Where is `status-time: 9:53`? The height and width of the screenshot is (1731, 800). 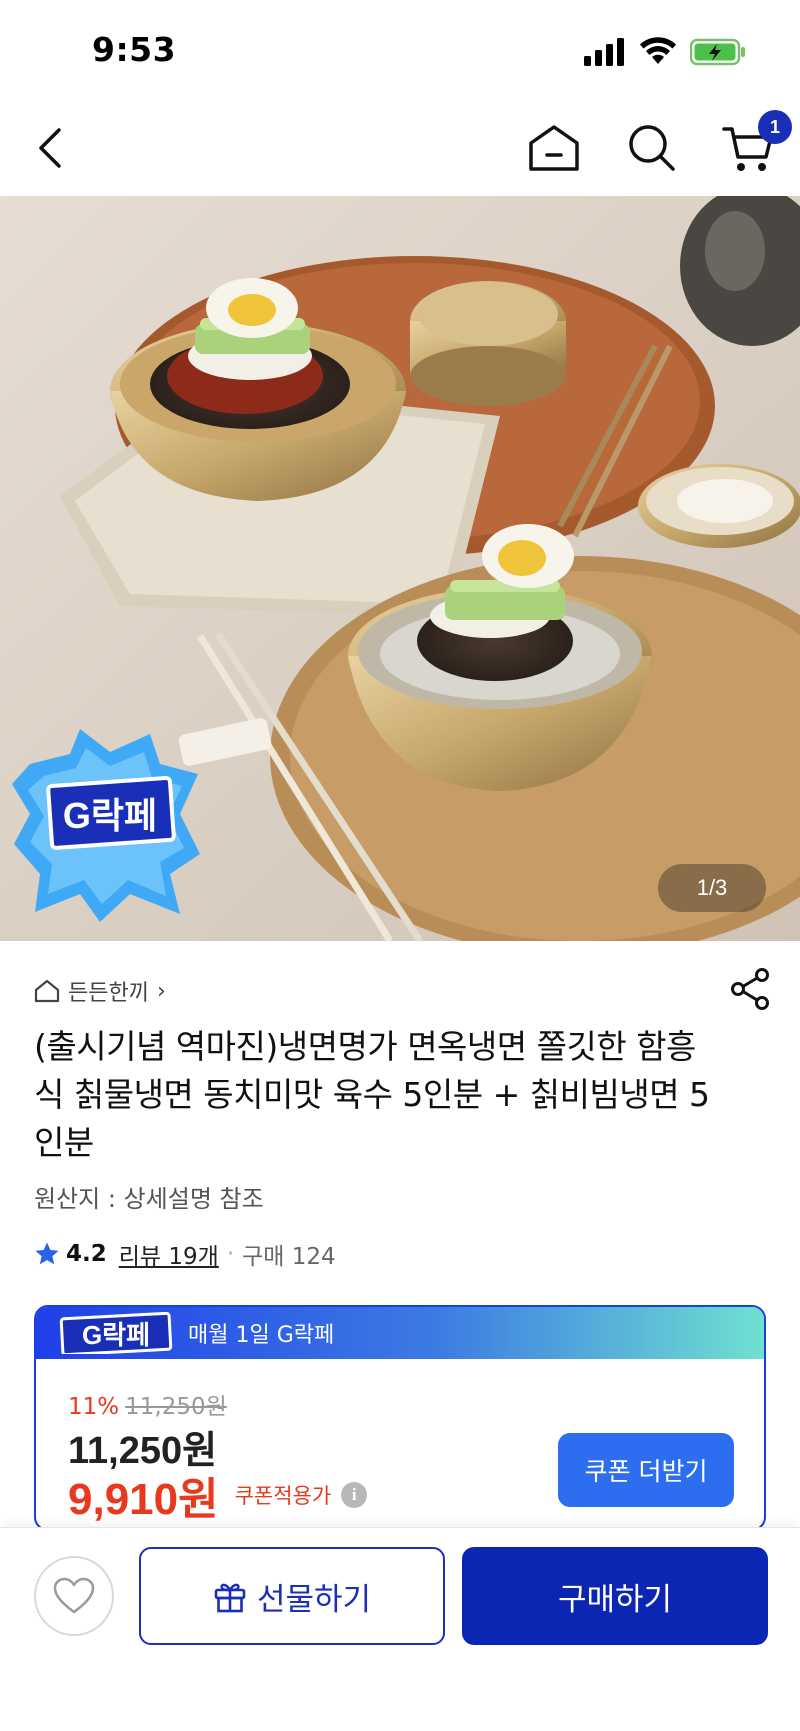
status-time: 9:53 is located at coordinates (134, 49).